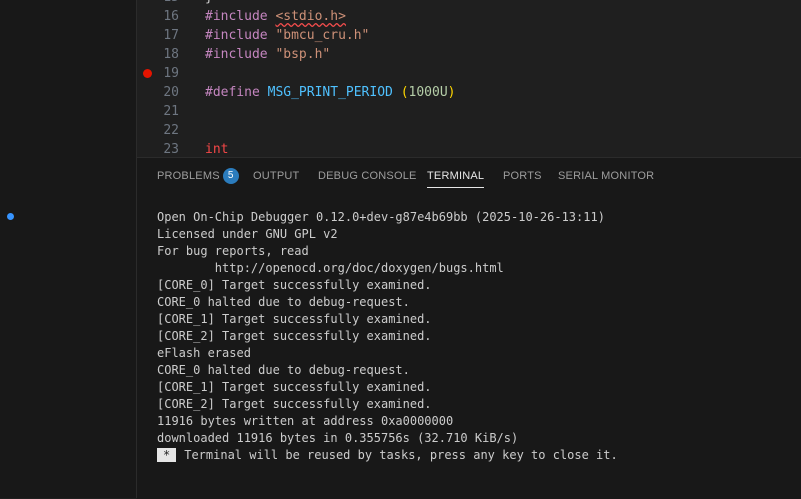  I want to click on tab-ports: PORTS, so click(522, 176).